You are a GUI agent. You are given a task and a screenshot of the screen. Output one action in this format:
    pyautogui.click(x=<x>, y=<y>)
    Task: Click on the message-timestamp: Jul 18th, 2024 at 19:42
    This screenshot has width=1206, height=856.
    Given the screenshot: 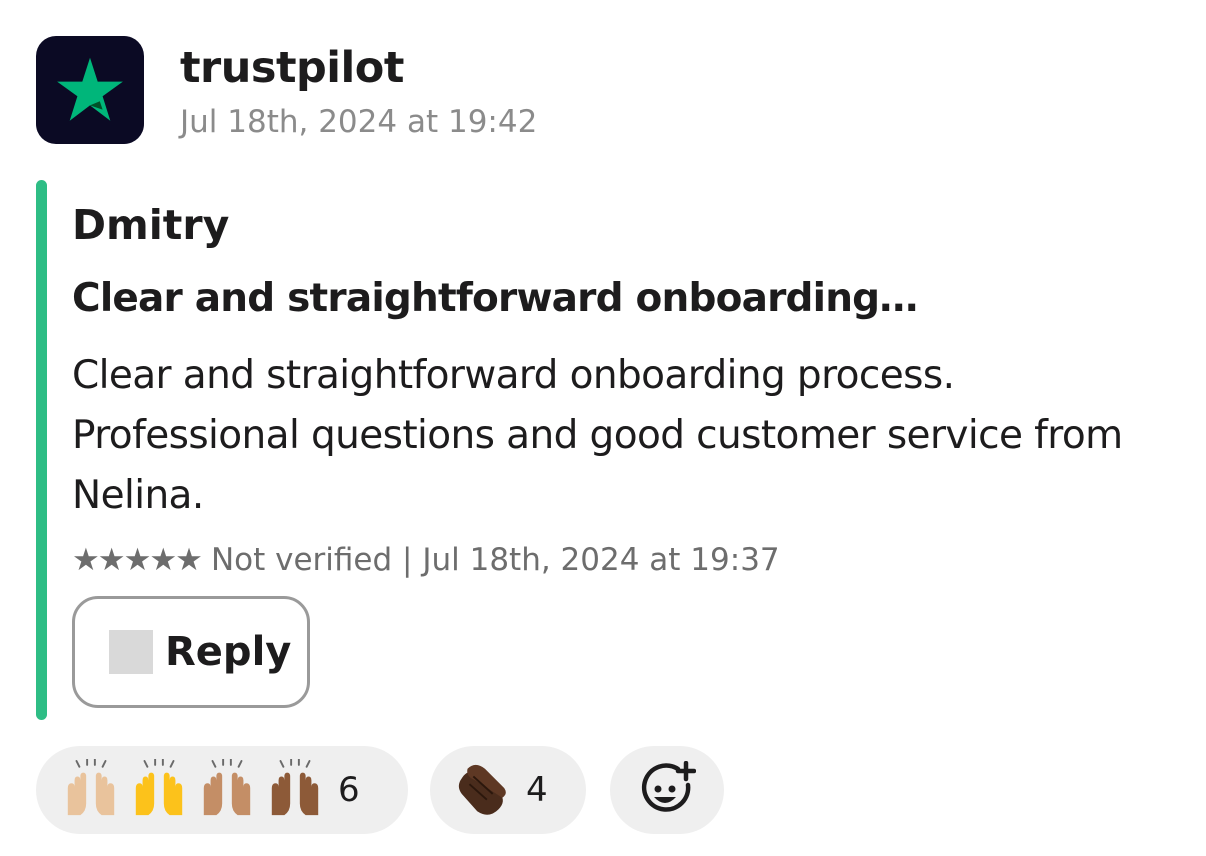 What is the action you would take?
    pyautogui.click(x=358, y=122)
    